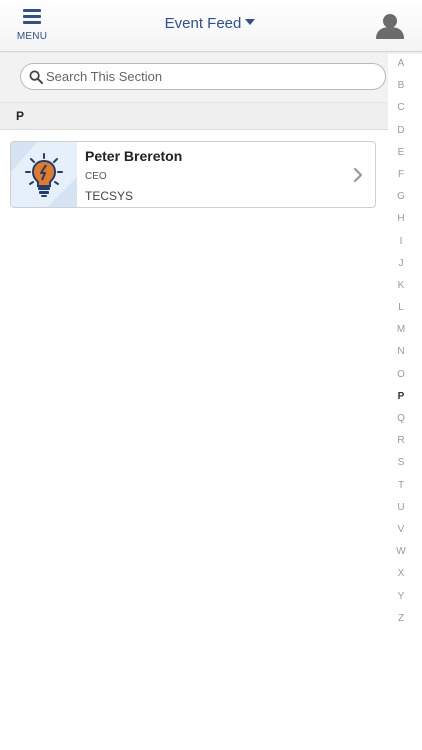 The height and width of the screenshot is (750, 422). I want to click on section-letter: P, so click(20, 116).